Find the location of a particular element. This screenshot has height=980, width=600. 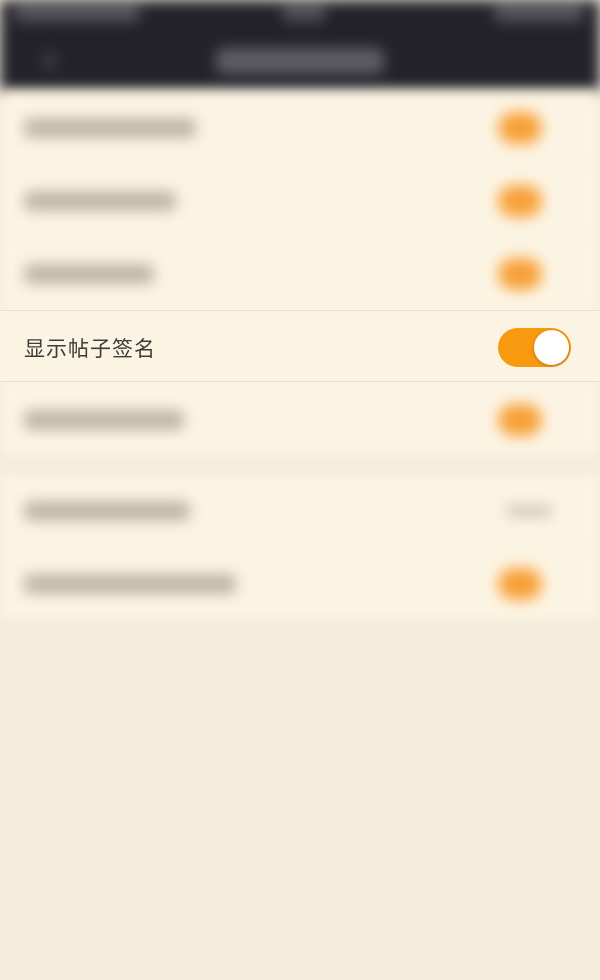

back-arrow-icon is located at coordinates (51, 61).